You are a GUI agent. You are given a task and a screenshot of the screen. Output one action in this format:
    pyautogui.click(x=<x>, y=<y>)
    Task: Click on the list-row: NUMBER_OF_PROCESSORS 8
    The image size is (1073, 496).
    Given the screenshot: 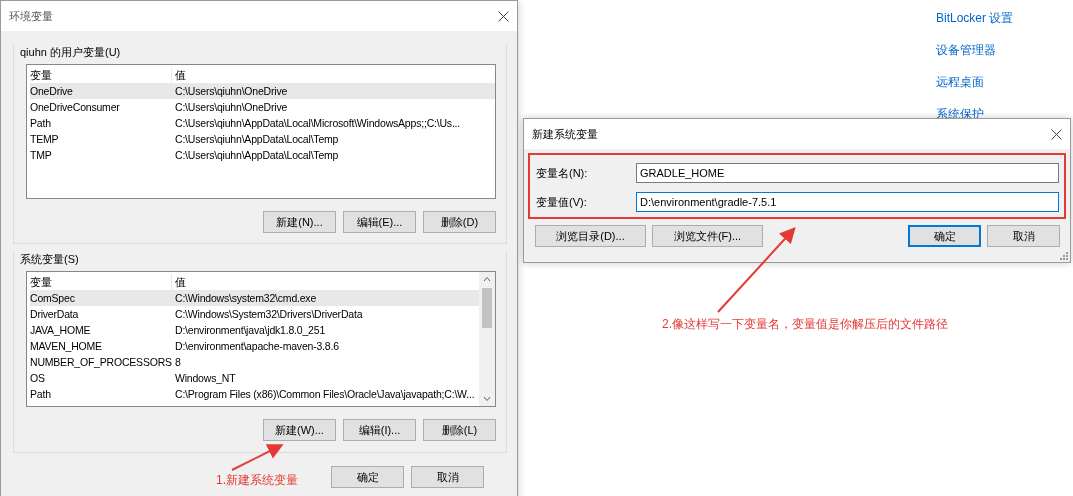 What is the action you would take?
    pyautogui.click(x=254, y=362)
    